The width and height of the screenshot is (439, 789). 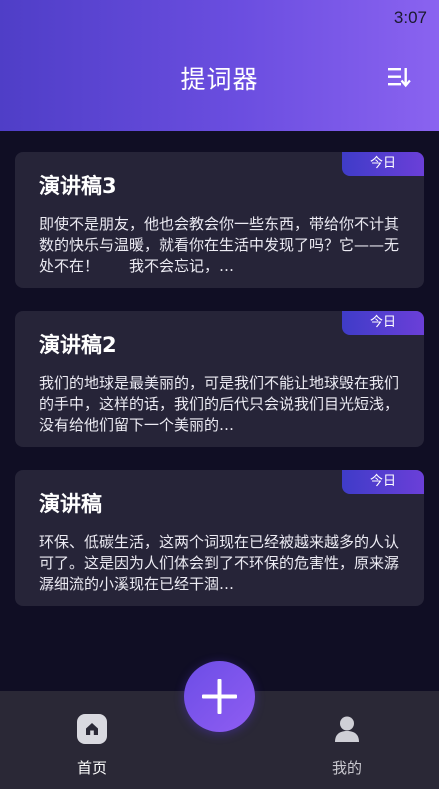 What do you see at coordinates (70, 504) in the screenshot?
I see `script-title: 演讲稿` at bounding box center [70, 504].